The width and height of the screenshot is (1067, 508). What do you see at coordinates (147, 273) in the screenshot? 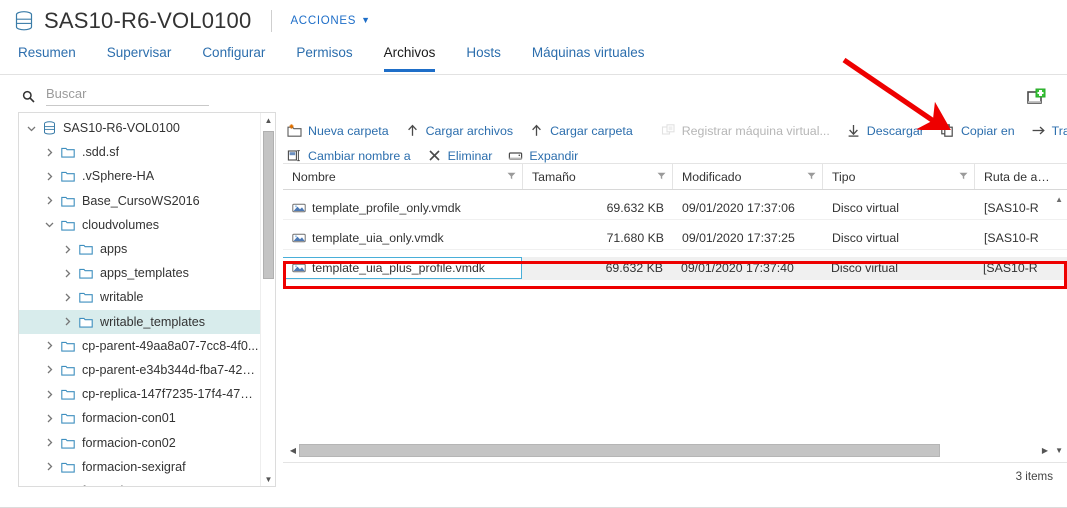
I see `tree-node: apps_templates` at bounding box center [147, 273].